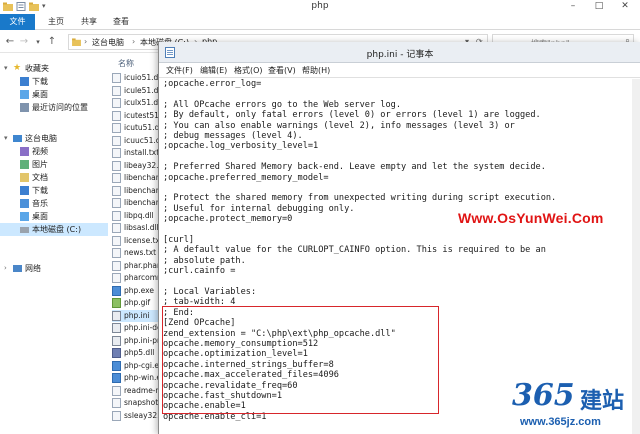  What do you see at coordinates (54, 203) in the screenshot?
I see `nav-item-music: 音乐` at bounding box center [54, 203].